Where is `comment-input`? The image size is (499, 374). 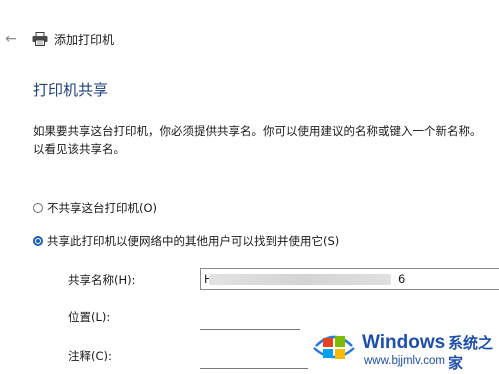
comment-input is located at coordinates (254, 359).